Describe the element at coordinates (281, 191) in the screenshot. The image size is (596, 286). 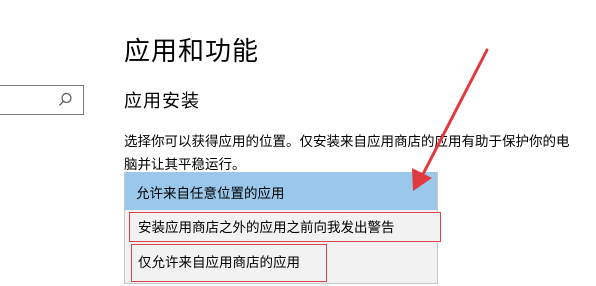
I see `option-allow-anywhere: 允许来自任意位置的应用` at that location.